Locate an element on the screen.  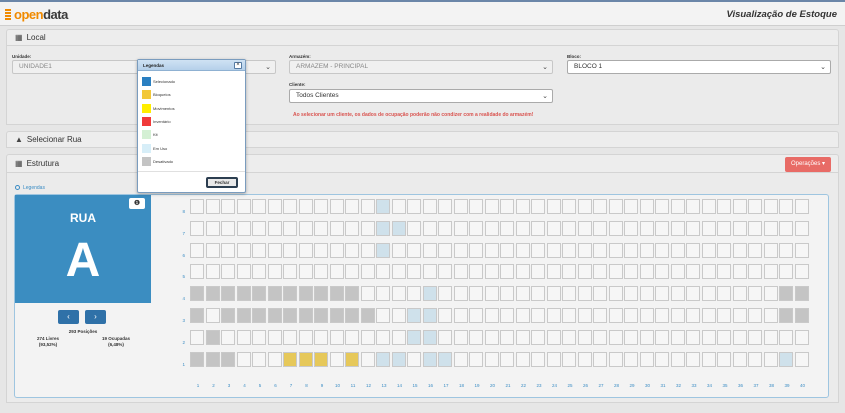
opendata-logo: opendata is located at coordinates (36, 14).